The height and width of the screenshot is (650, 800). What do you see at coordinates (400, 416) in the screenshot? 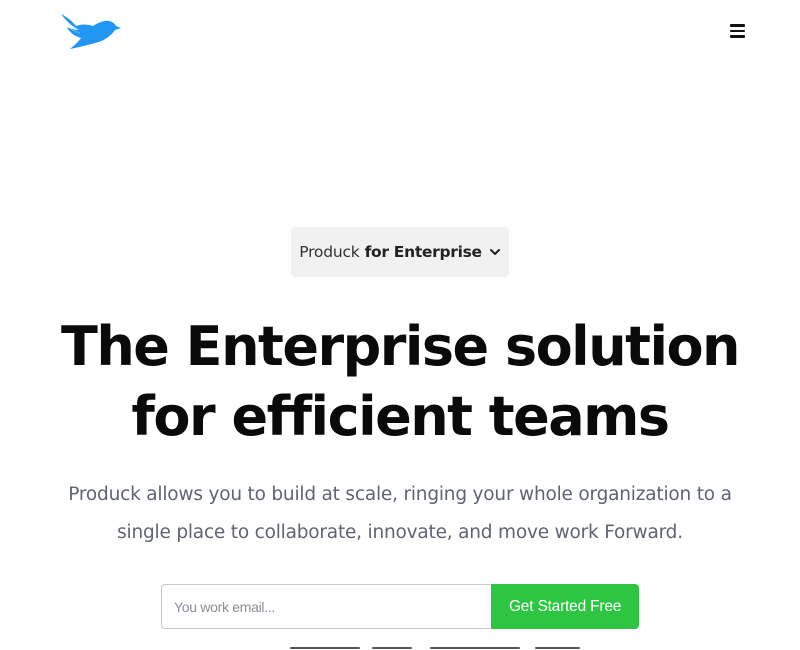
I see `hero-title-line-2: for efficient teams` at bounding box center [400, 416].